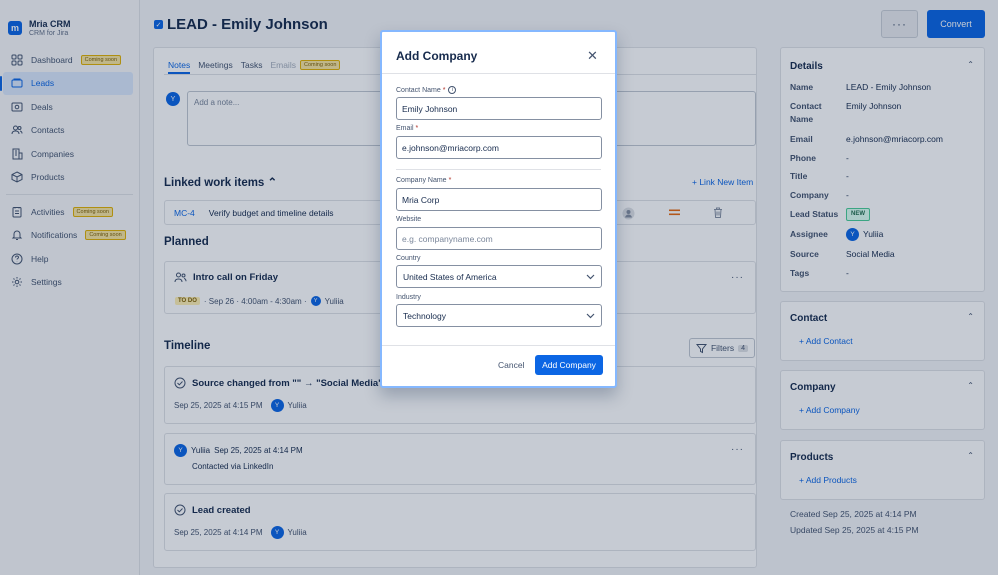 This screenshot has height=575, width=998. What do you see at coordinates (425, 315) in the screenshot?
I see `industry-value: Technology` at bounding box center [425, 315].